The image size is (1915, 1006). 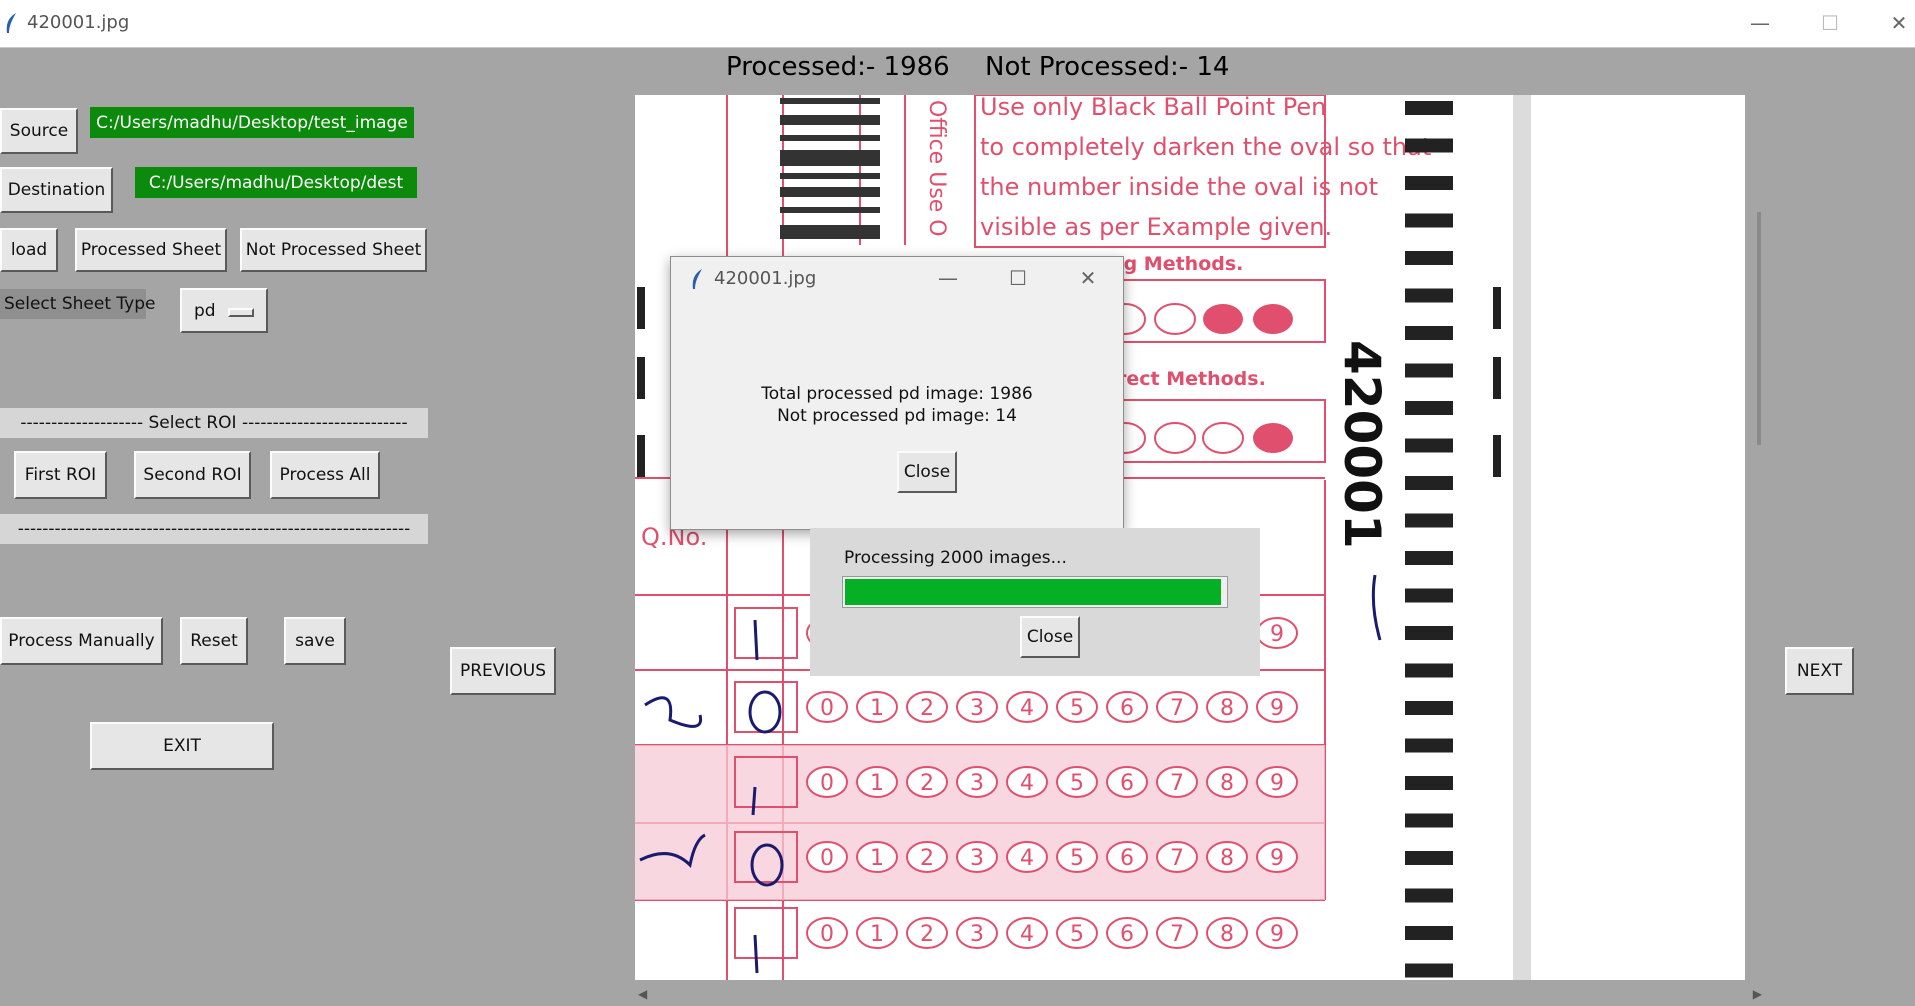 What do you see at coordinates (1759, 328) in the screenshot?
I see `vertical-scrollbar-thumb` at bounding box center [1759, 328].